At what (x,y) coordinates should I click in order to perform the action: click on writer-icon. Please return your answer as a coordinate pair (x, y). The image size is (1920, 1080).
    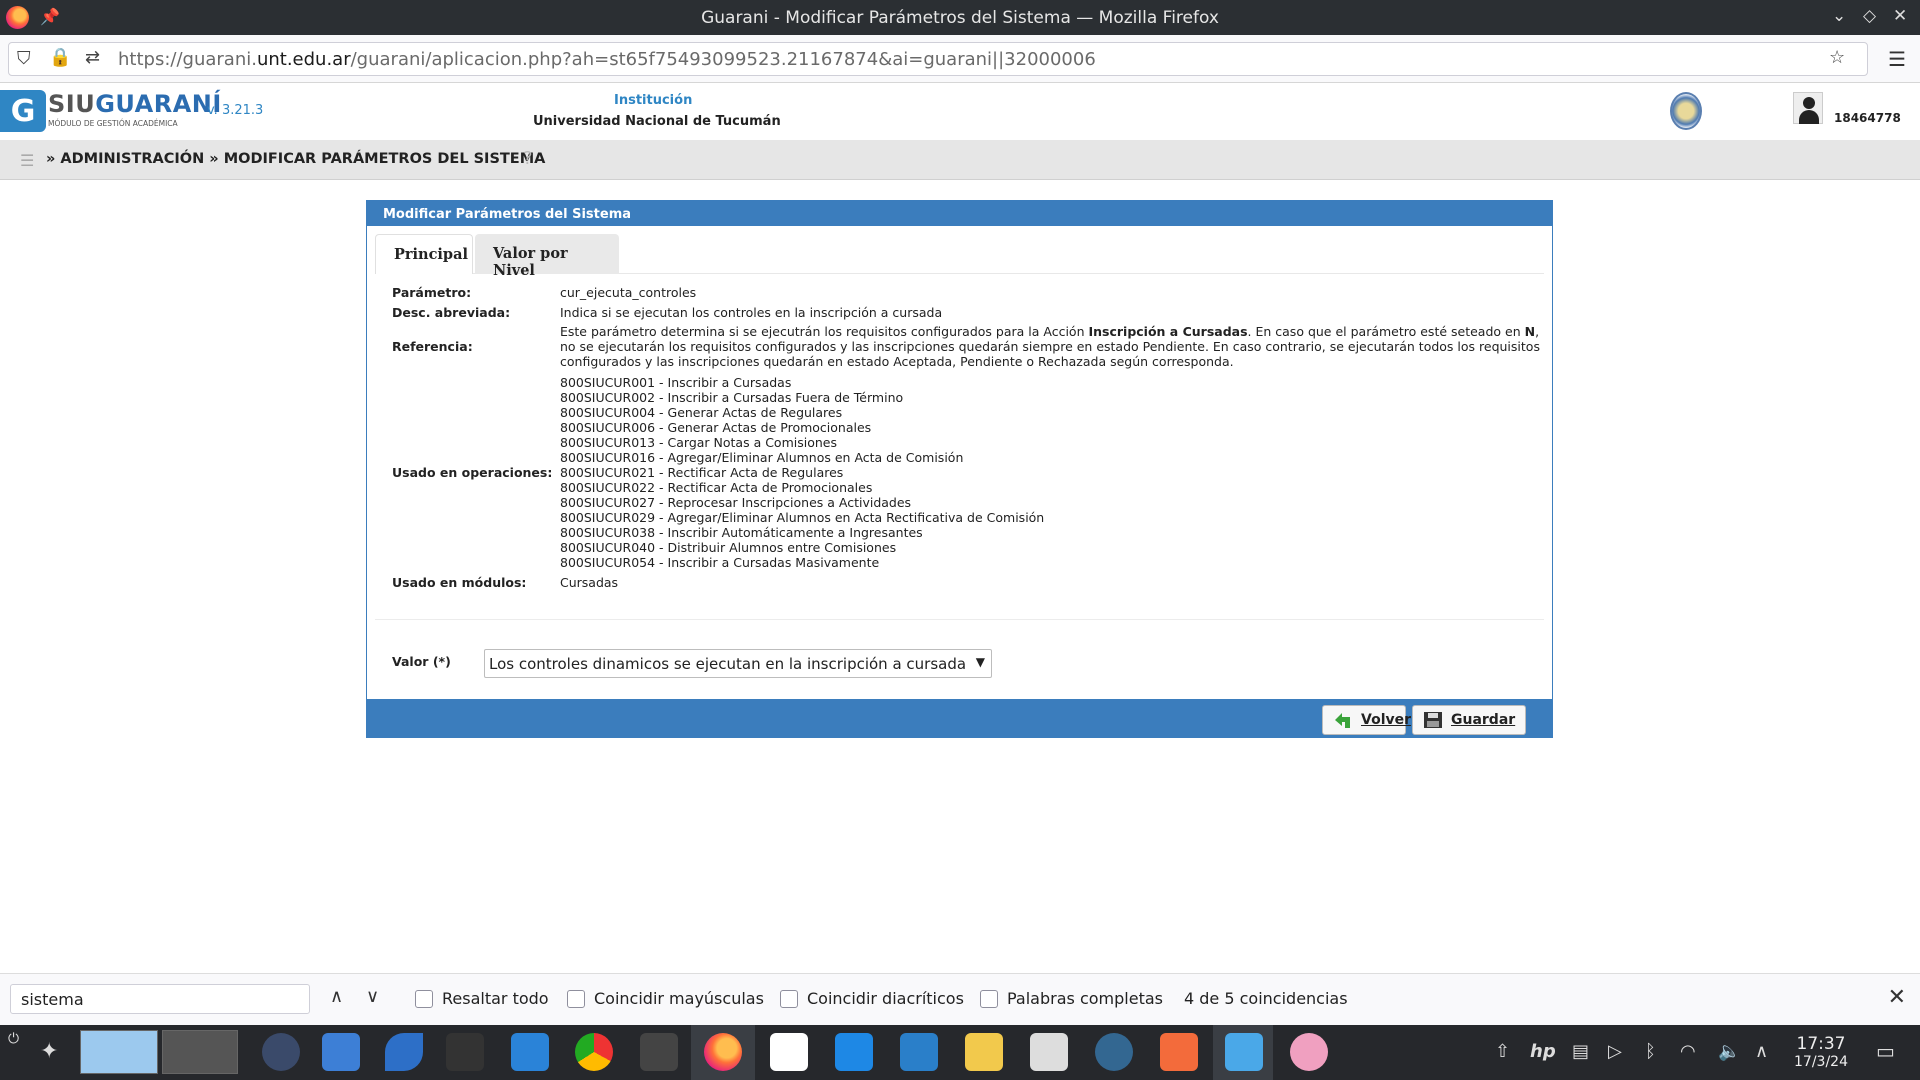
    Looking at the image, I should click on (919, 1052).